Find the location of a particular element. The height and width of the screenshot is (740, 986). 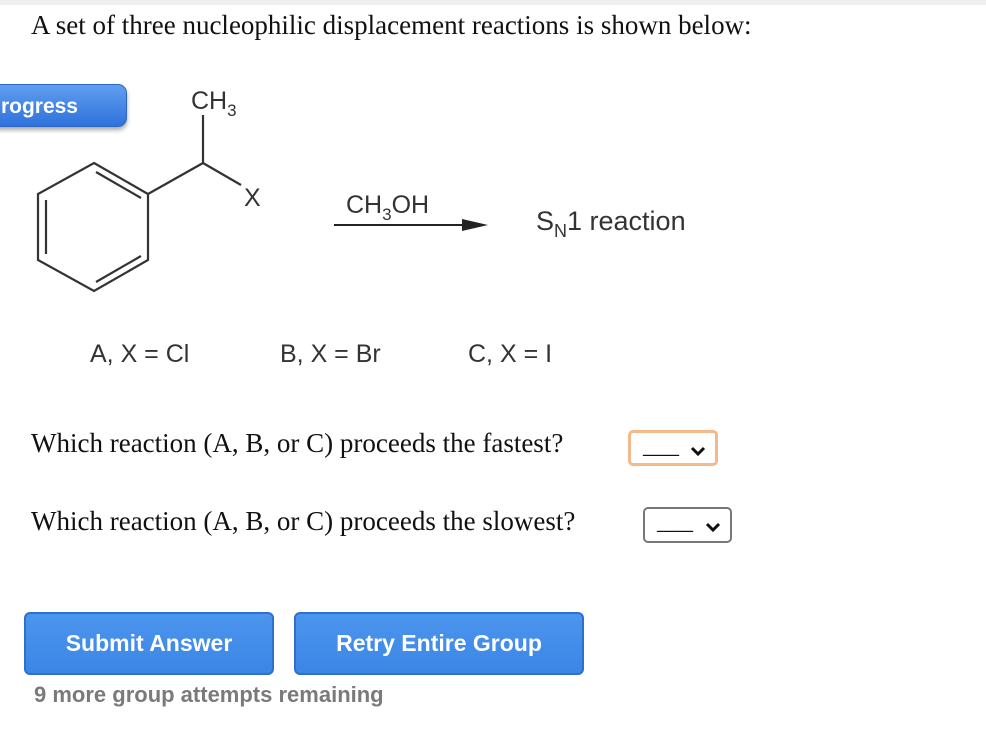

methyl-label: CH3 is located at coordinates (214, 103).